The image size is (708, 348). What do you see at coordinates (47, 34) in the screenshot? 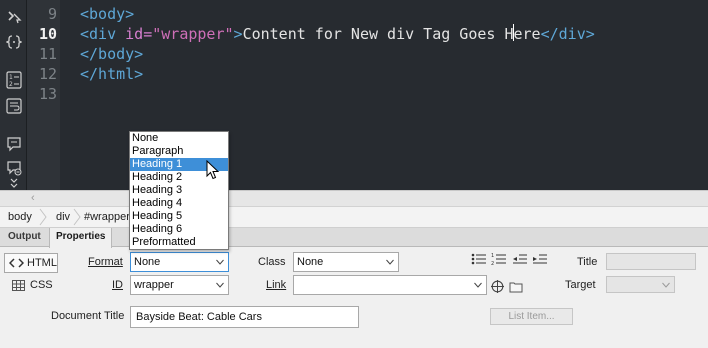
I see `line-number-current: 10` at bounding box center [47, 34].